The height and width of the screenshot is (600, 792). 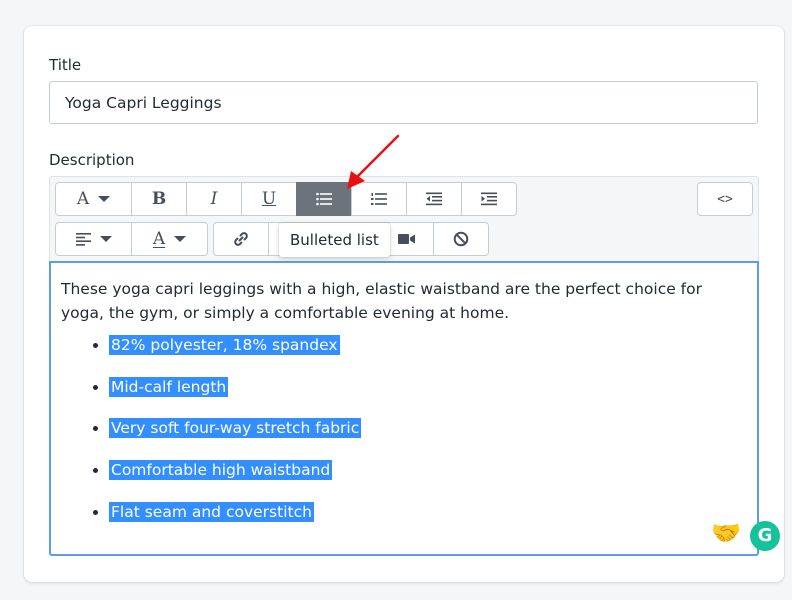 I want to click on video-icon, so click(x=406, y=239).